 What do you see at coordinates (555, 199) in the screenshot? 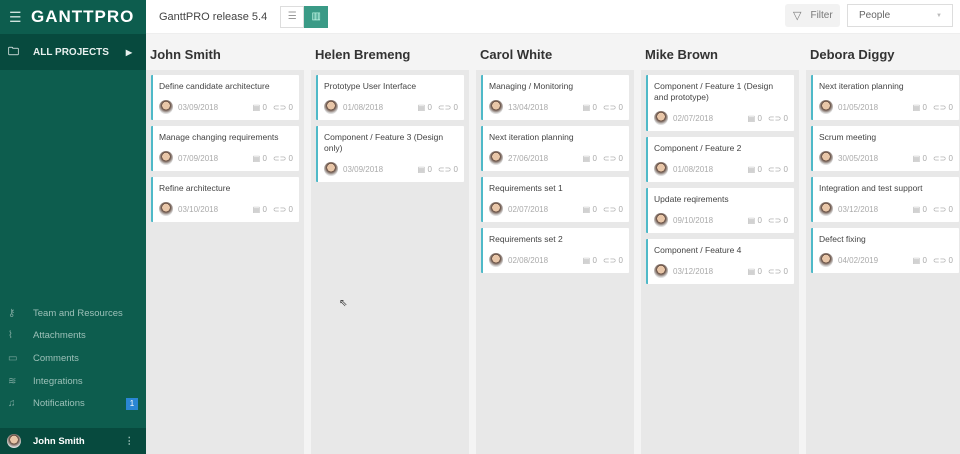
I see `task-card: Requirements set 1 02/07/2018 ▤ 0 ⊂⊃ 0` at bounding box center [555, 199].